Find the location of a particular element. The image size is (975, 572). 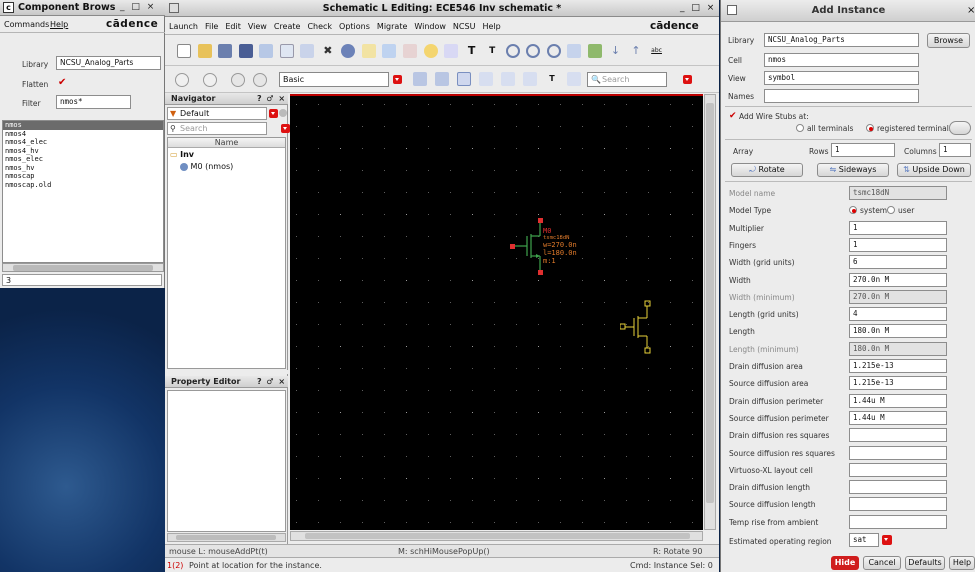

add-instance-titlebar: Add Instance × is located at coordinates (848, 11).